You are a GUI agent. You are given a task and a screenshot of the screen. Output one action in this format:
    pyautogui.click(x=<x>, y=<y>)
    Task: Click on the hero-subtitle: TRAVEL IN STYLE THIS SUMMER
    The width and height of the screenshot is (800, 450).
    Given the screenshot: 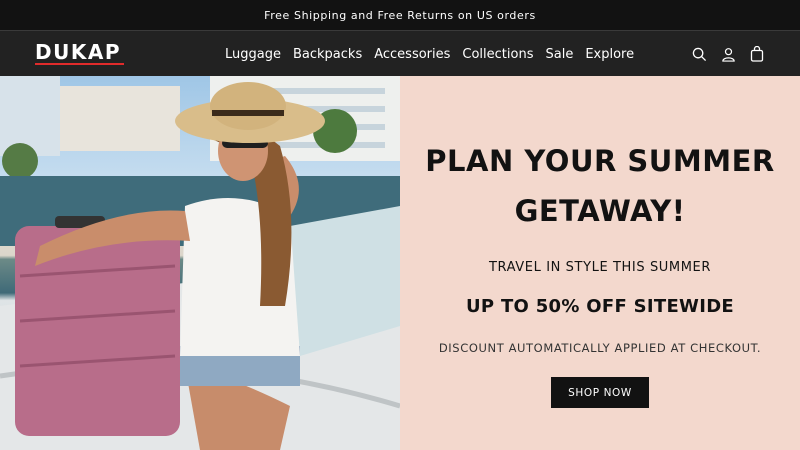 What is the action you would take?
    pyautogui.click(x=600, y=267)
    